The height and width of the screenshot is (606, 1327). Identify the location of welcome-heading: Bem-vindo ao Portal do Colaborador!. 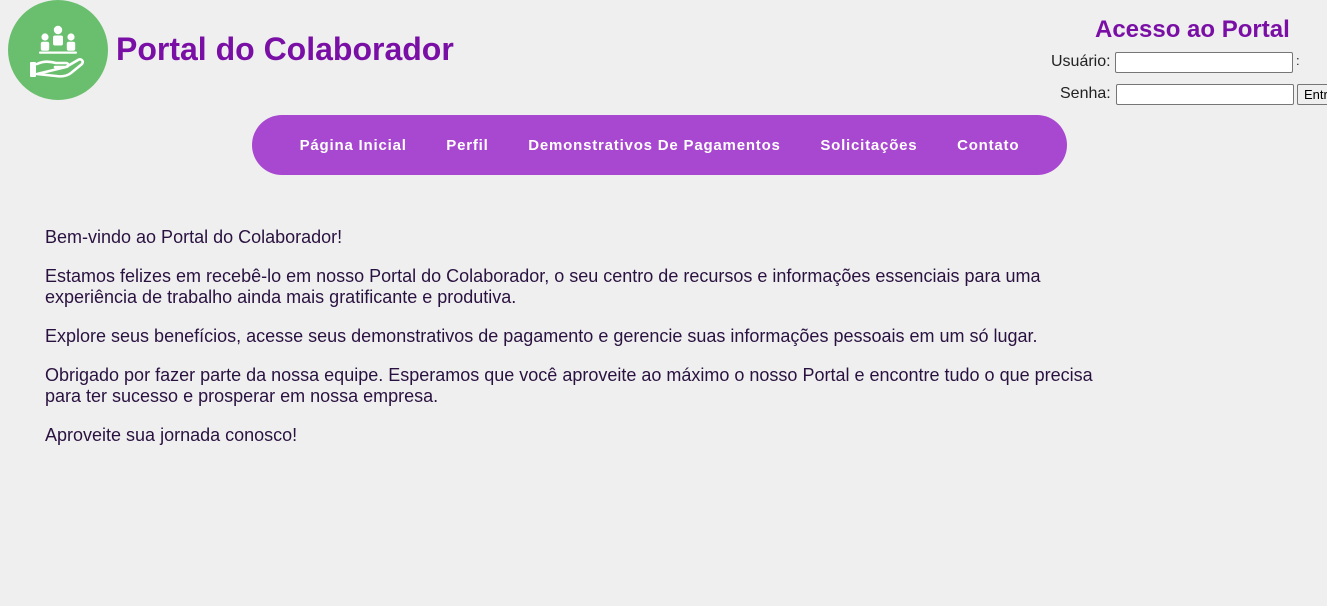
(194, 237).